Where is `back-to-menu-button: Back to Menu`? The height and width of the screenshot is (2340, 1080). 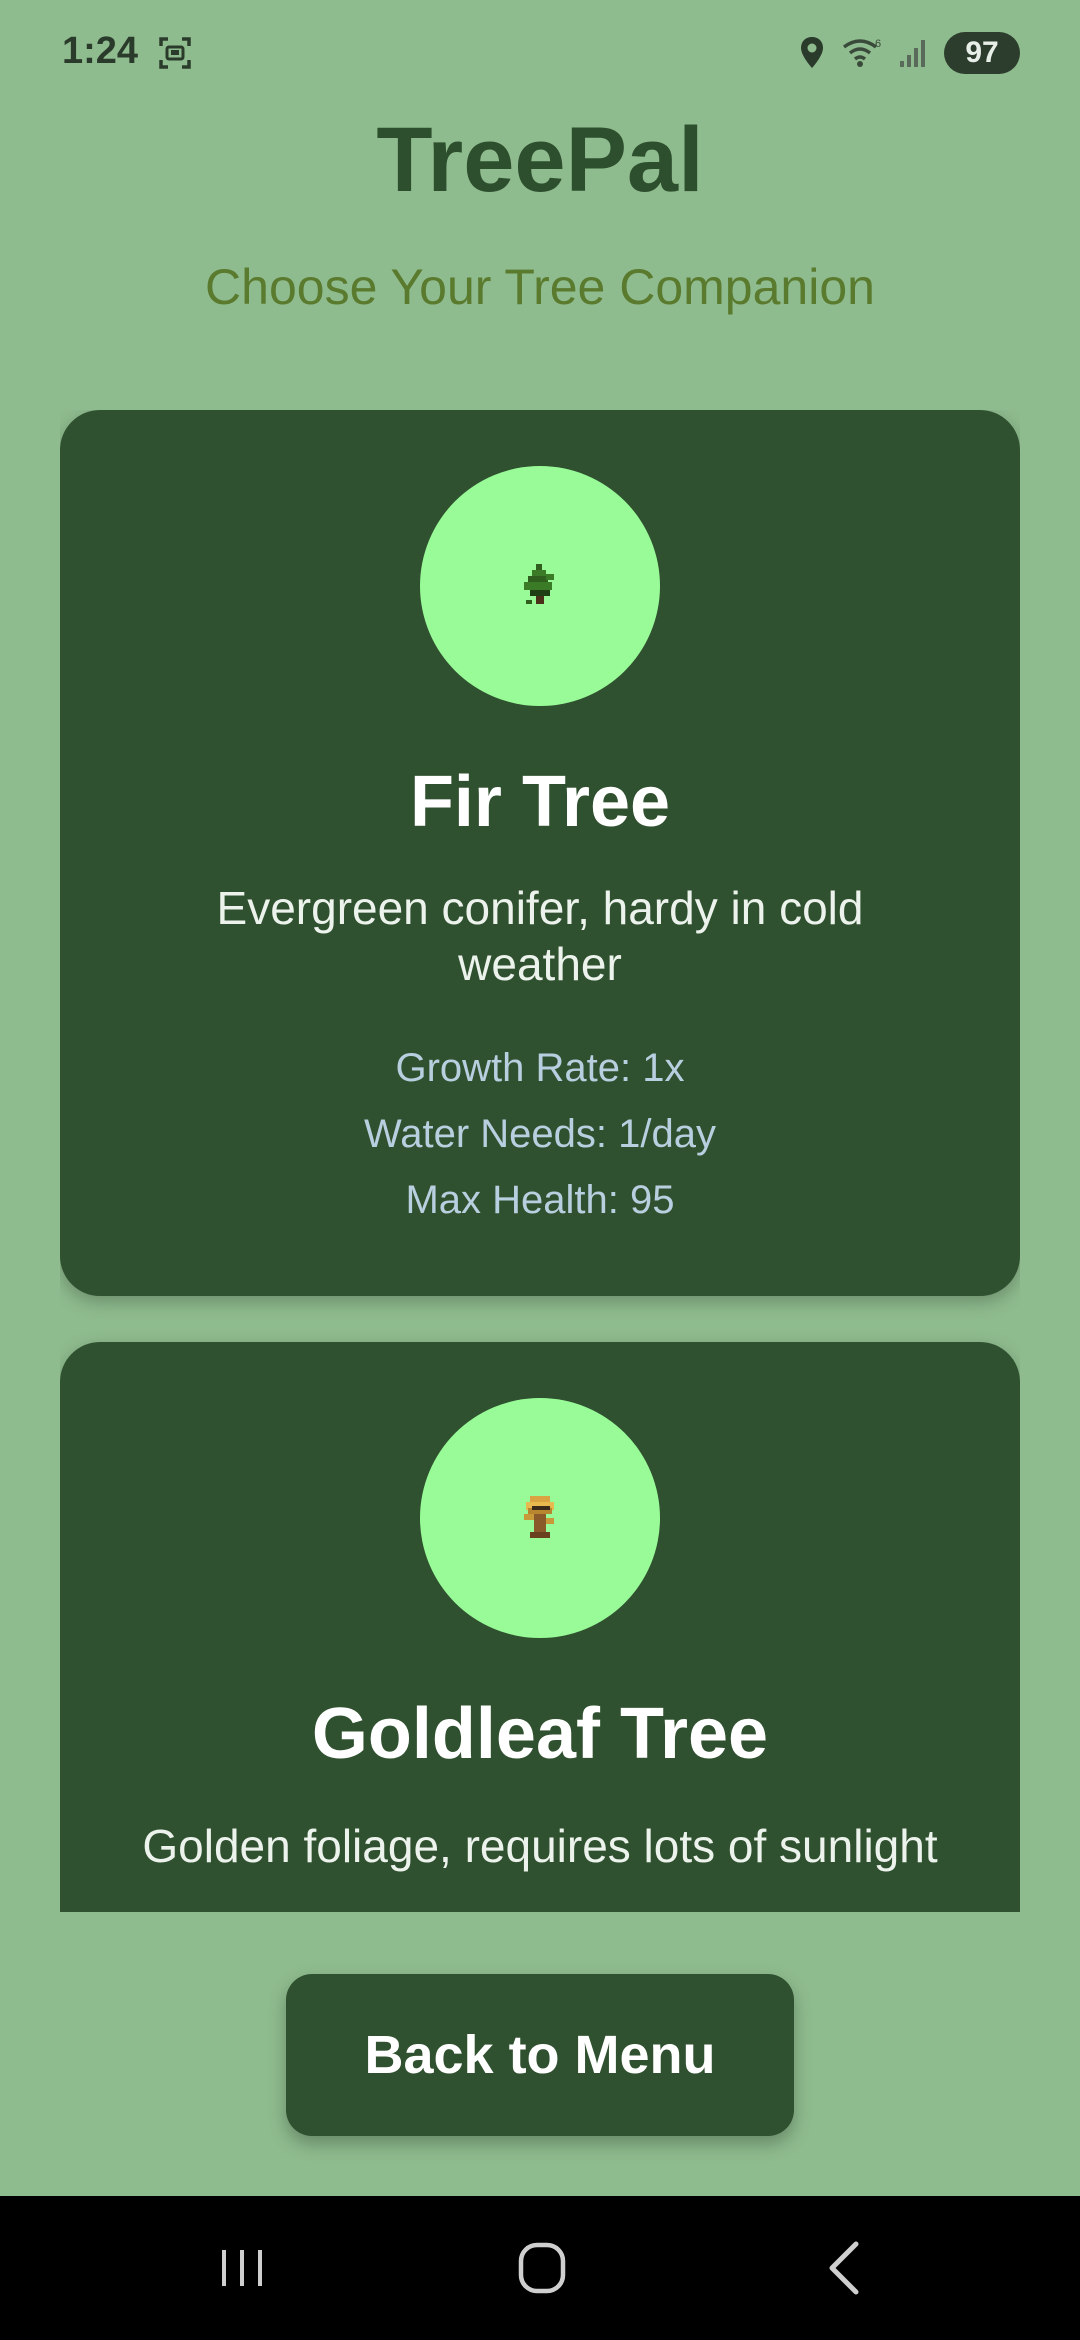
back-to-menu-button: Back to Menu is located at coordinates (540, 2055).